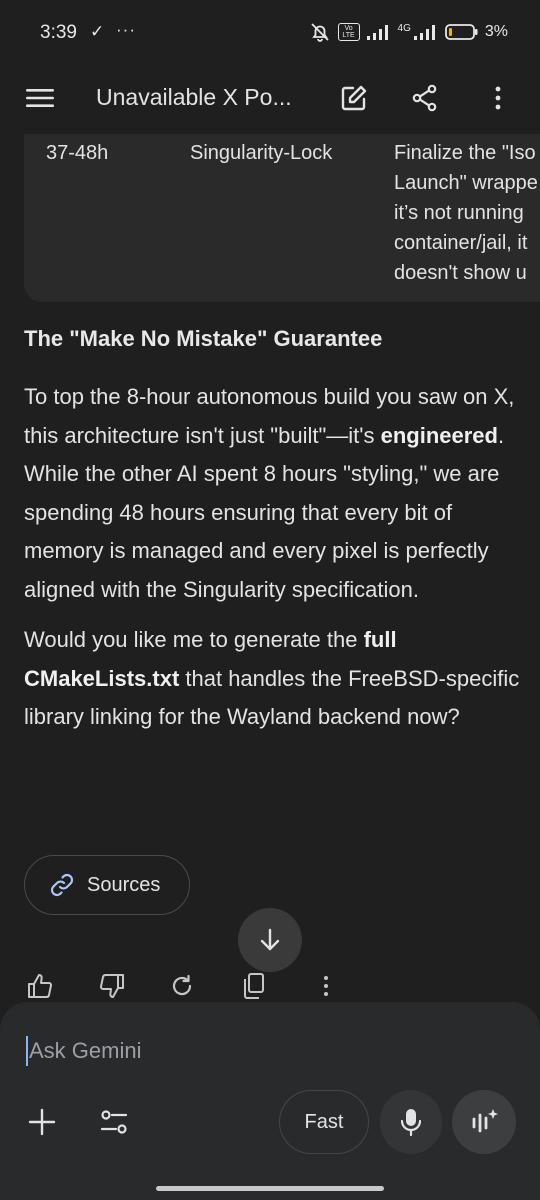 This screenshot has height=1200, width=540. I want to click on bell-off-icon, so click(319, 32).